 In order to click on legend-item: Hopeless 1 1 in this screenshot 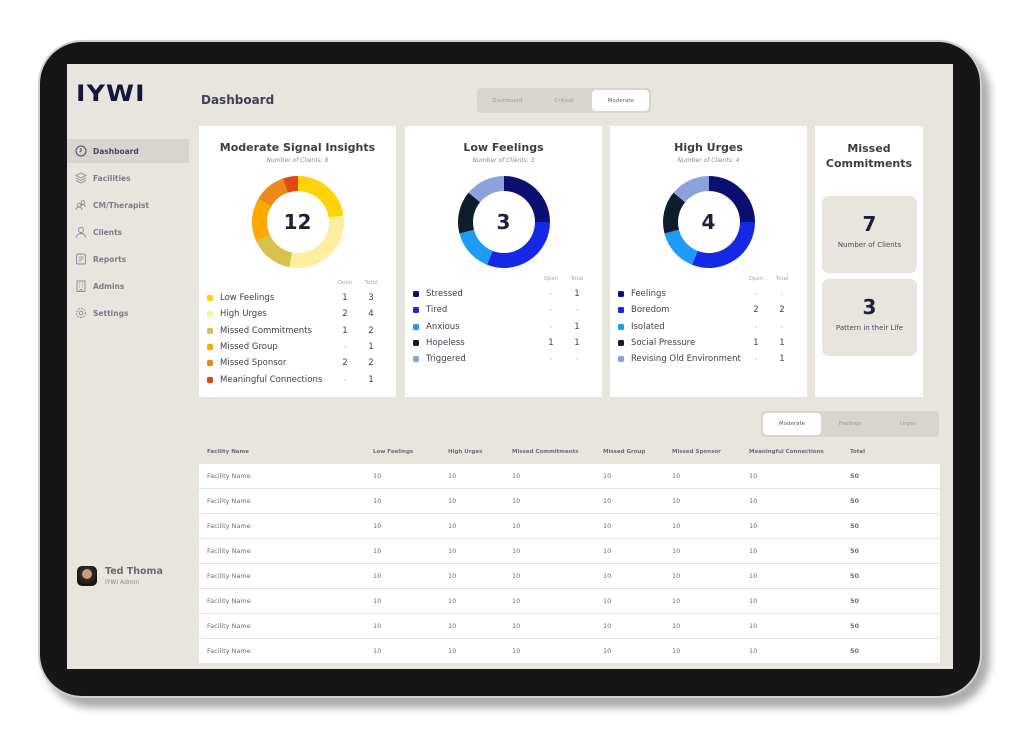, I will do `click(501, 343)`.